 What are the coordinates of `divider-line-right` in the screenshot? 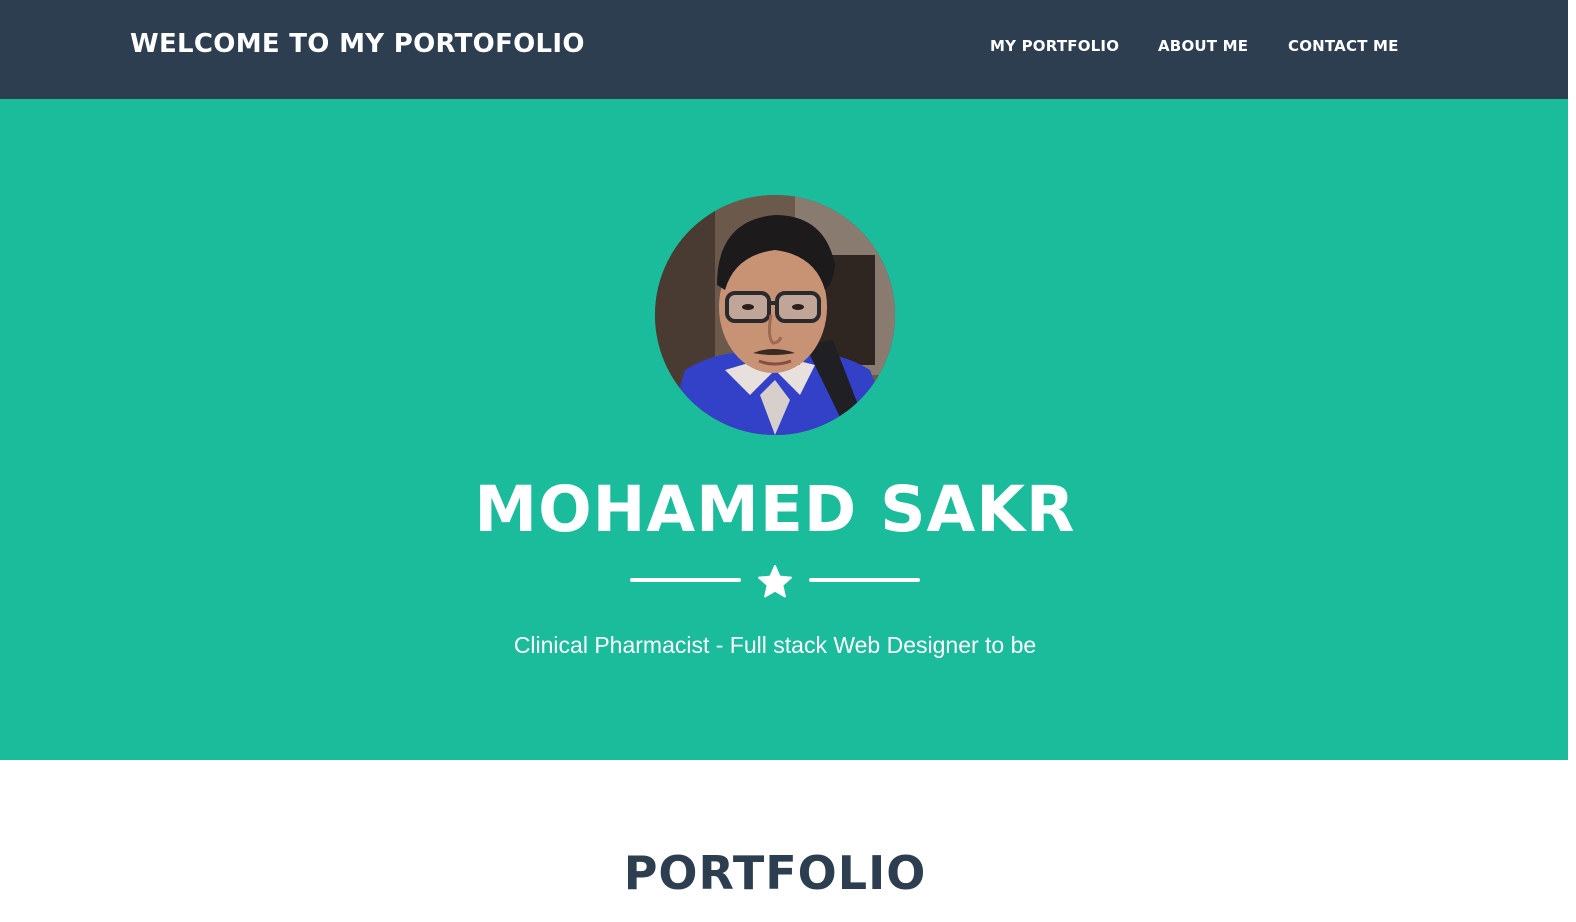 It's located at (864, 580).